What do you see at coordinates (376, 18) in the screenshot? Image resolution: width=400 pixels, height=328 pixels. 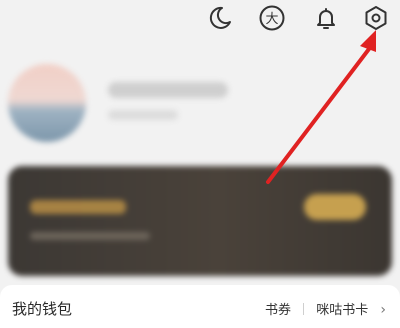 I see `settings-icon` at bounding box center [376, 18].